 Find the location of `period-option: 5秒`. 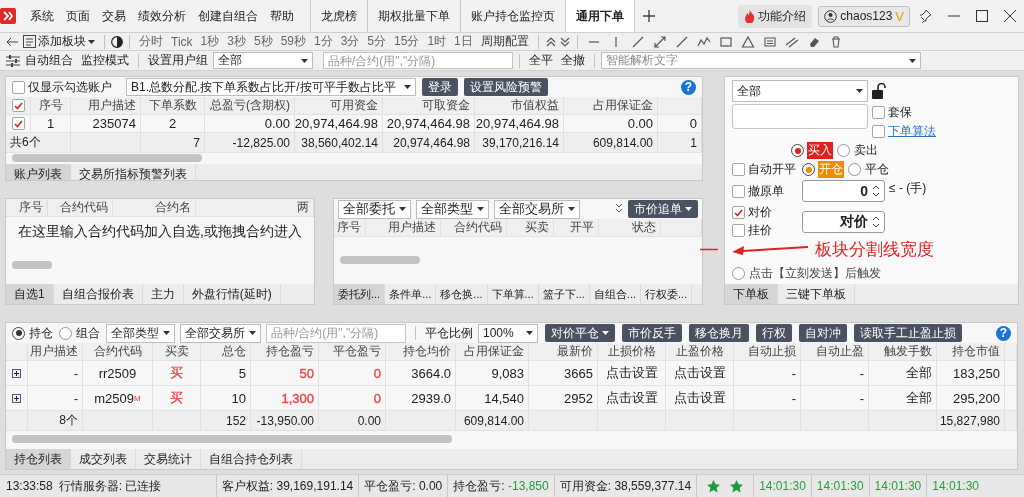

period-option: 5秒 is located at coordinates (263, 41).